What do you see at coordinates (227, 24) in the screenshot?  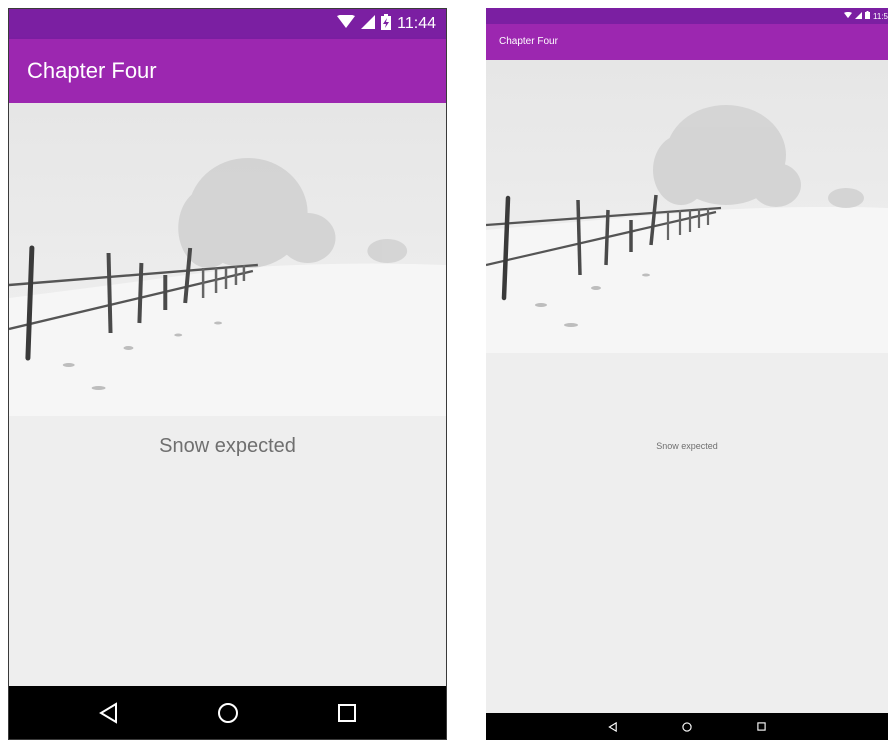 I see `status-bar: 11:44` at bounding box center [227, 24].